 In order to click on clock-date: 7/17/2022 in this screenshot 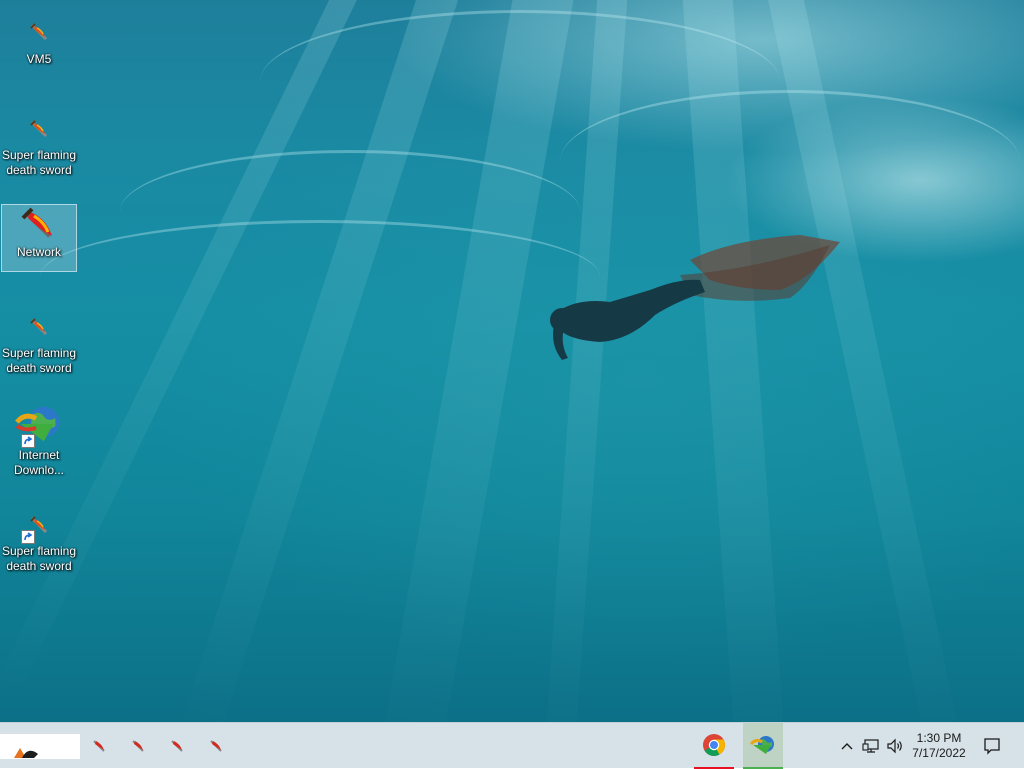, I will do `click(939, 753)`.